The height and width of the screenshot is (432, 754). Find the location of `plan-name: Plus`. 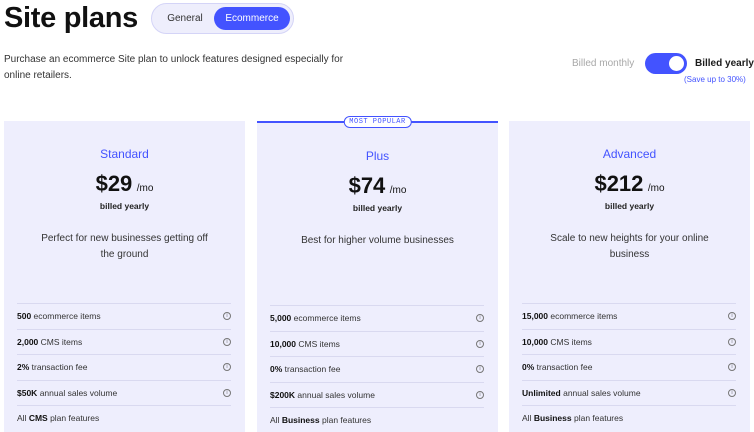

plan-name: Plus is located at coordinates (377, 156).